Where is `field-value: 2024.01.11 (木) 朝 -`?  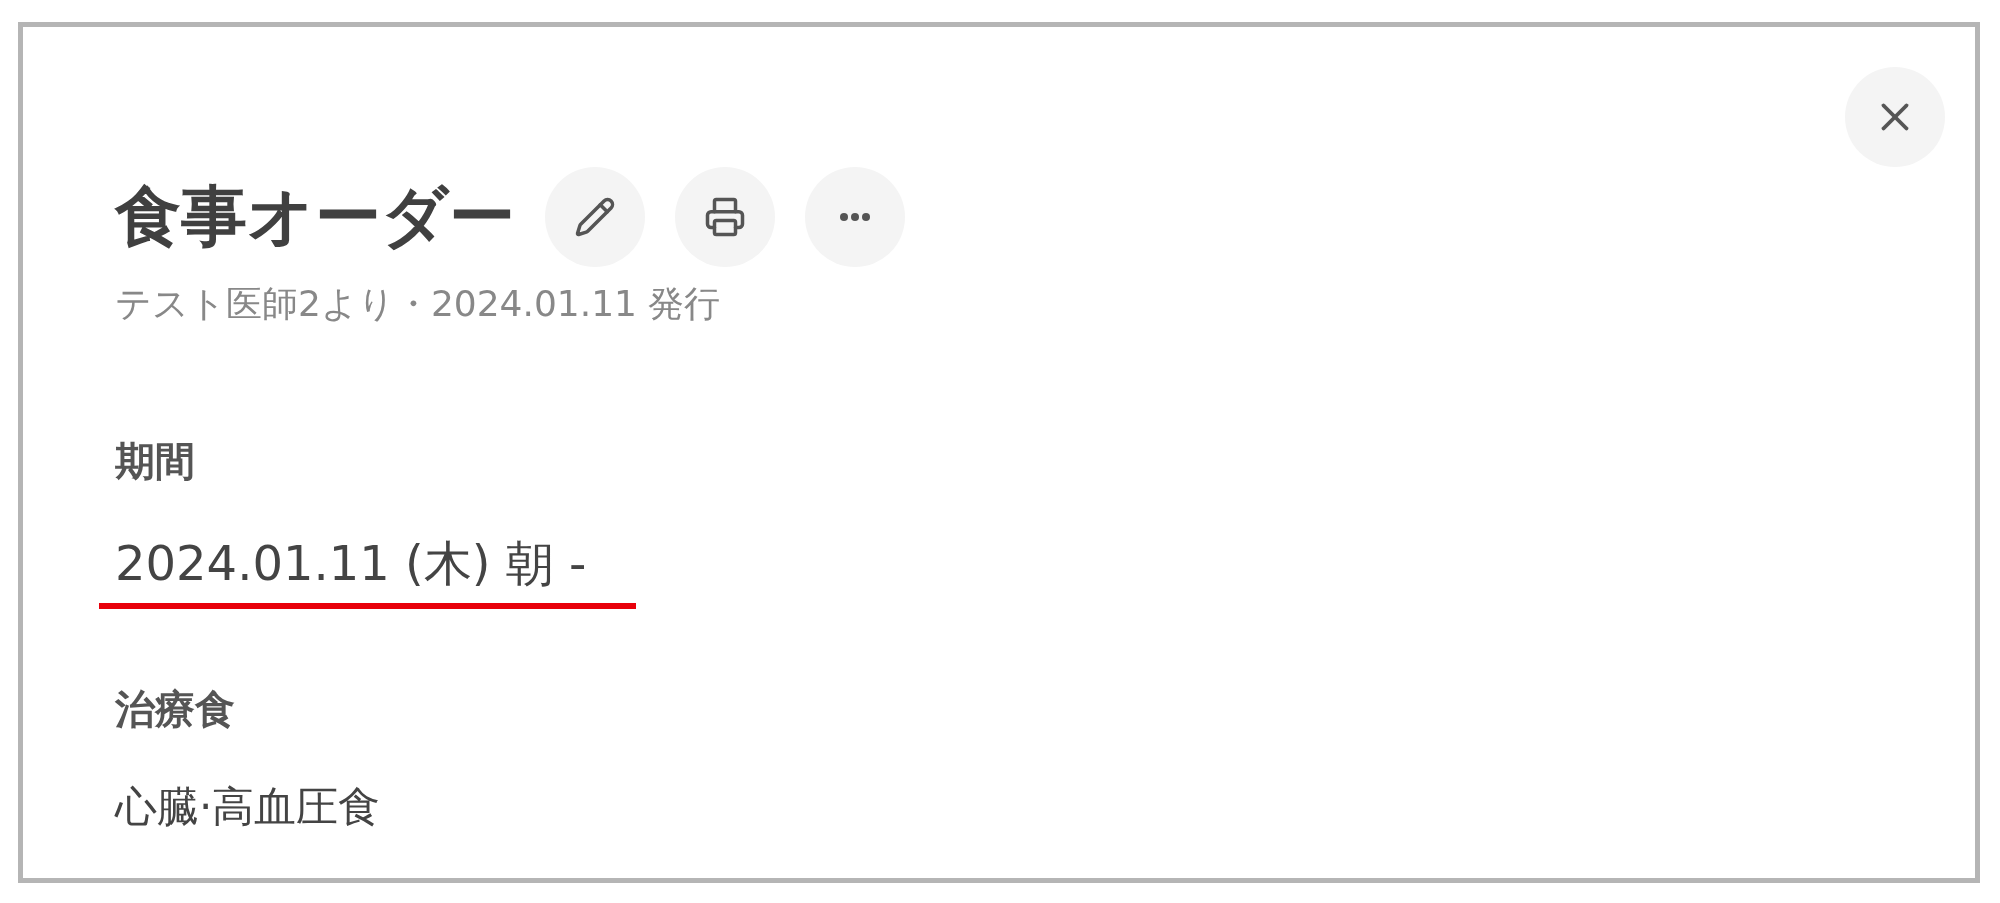
field-value: 2024.01.11 (木) 朝 - is located at coordinates (368, 568).